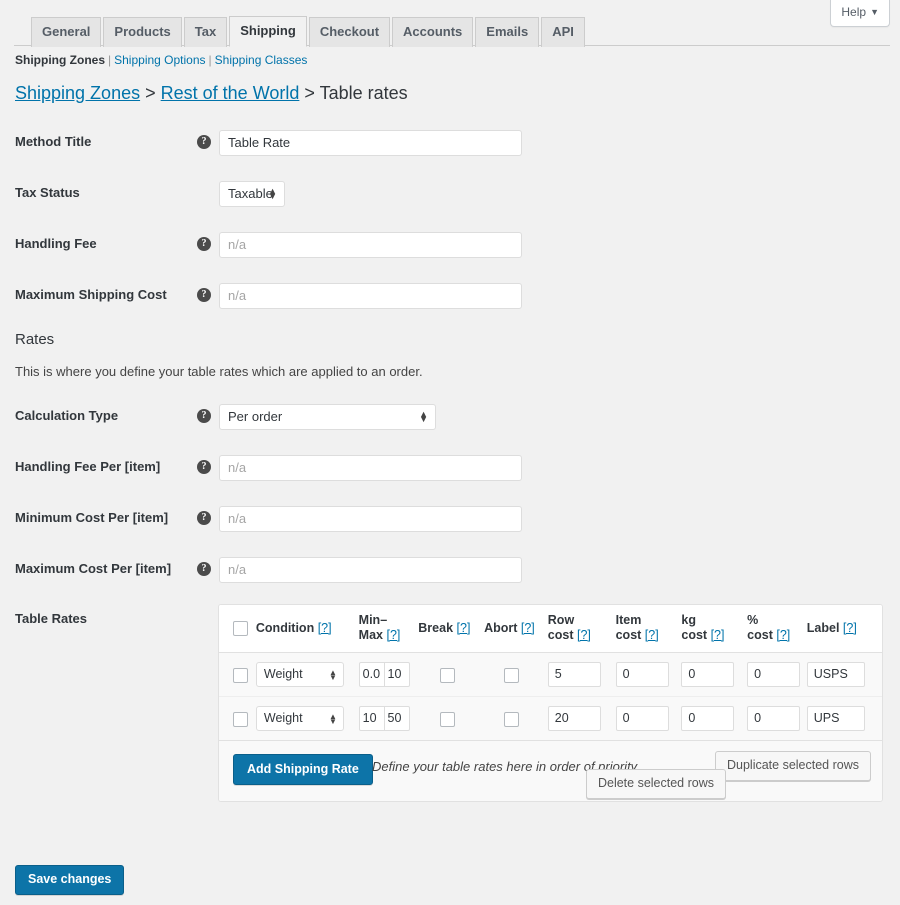  Describe the element at coordinates (371, 674) in the screenshot. I see `min-input: 0.0` at that location.